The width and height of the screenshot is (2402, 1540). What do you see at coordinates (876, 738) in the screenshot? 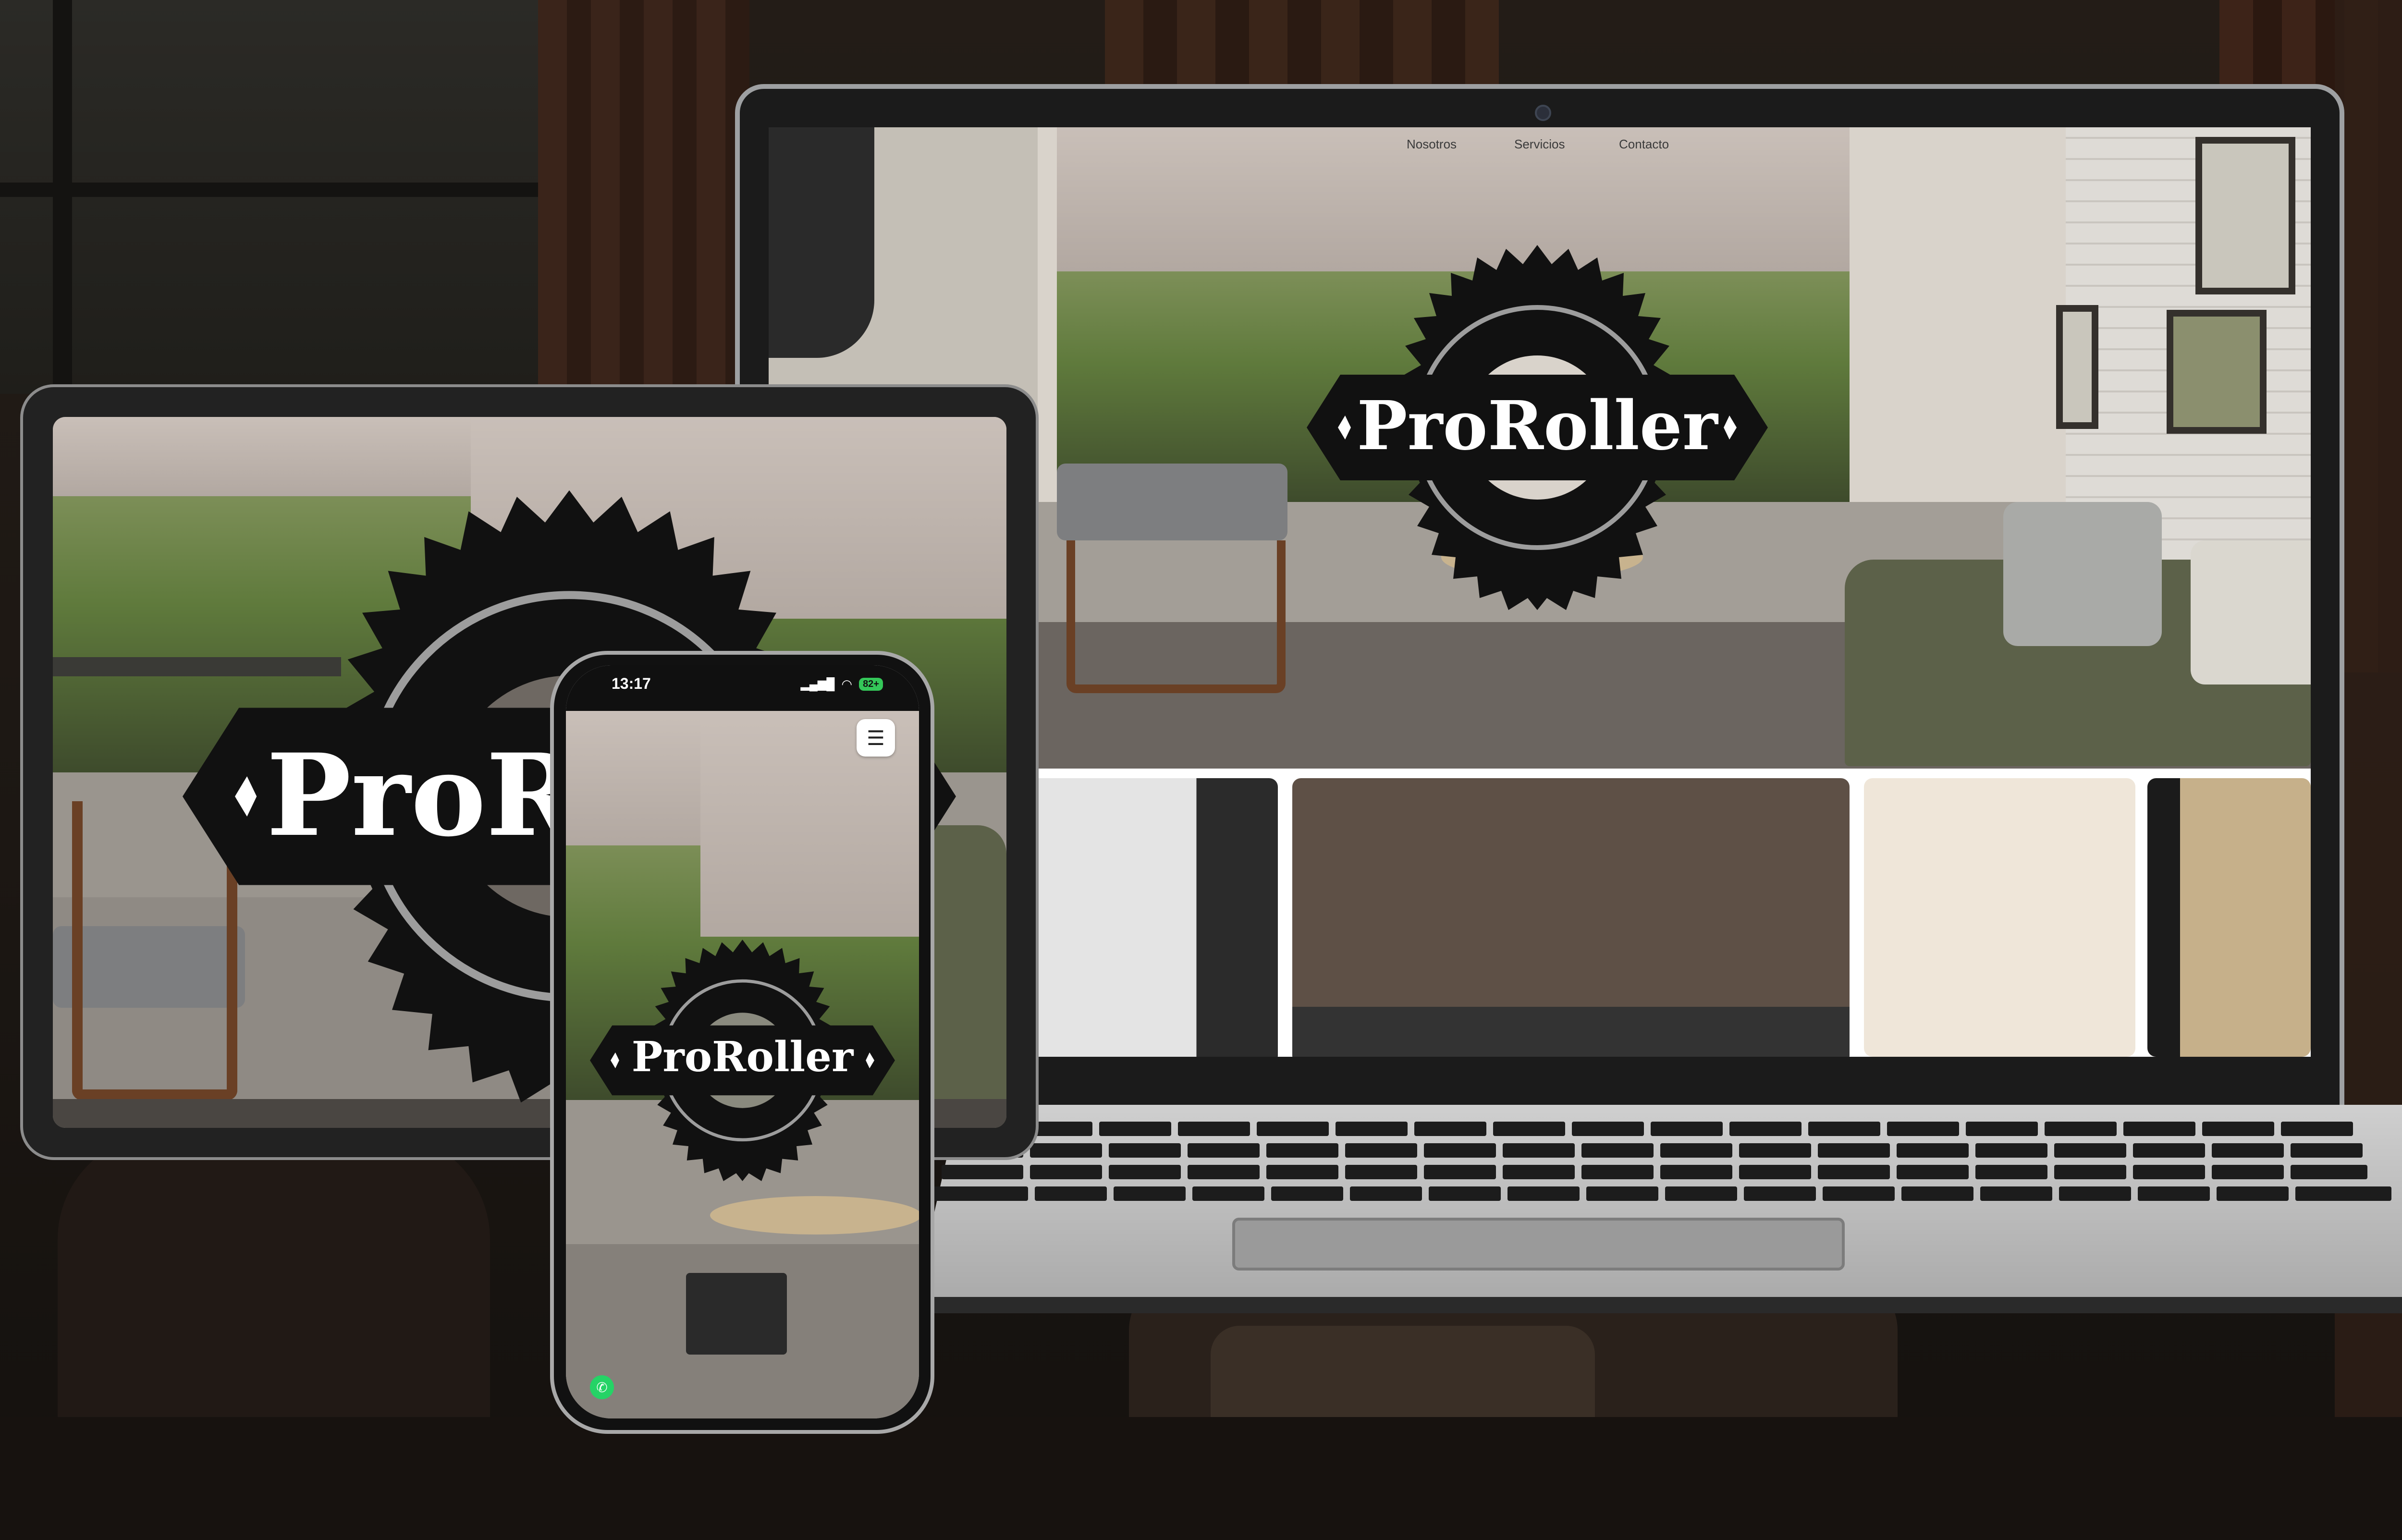
I see `hamburger-icon: ☰` at bounding box center [876, 738].